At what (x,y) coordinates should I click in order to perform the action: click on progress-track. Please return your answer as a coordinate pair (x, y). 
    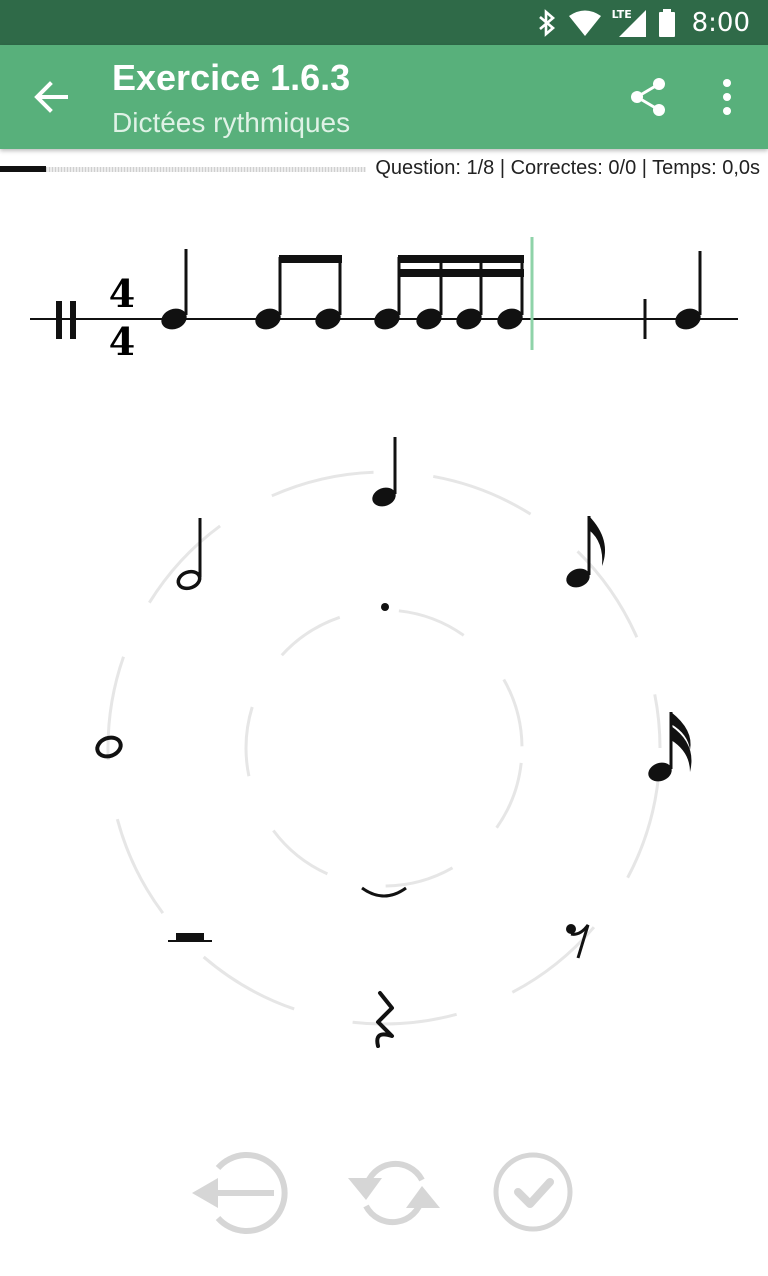
    Looking at the image, I should click on (206, 169).